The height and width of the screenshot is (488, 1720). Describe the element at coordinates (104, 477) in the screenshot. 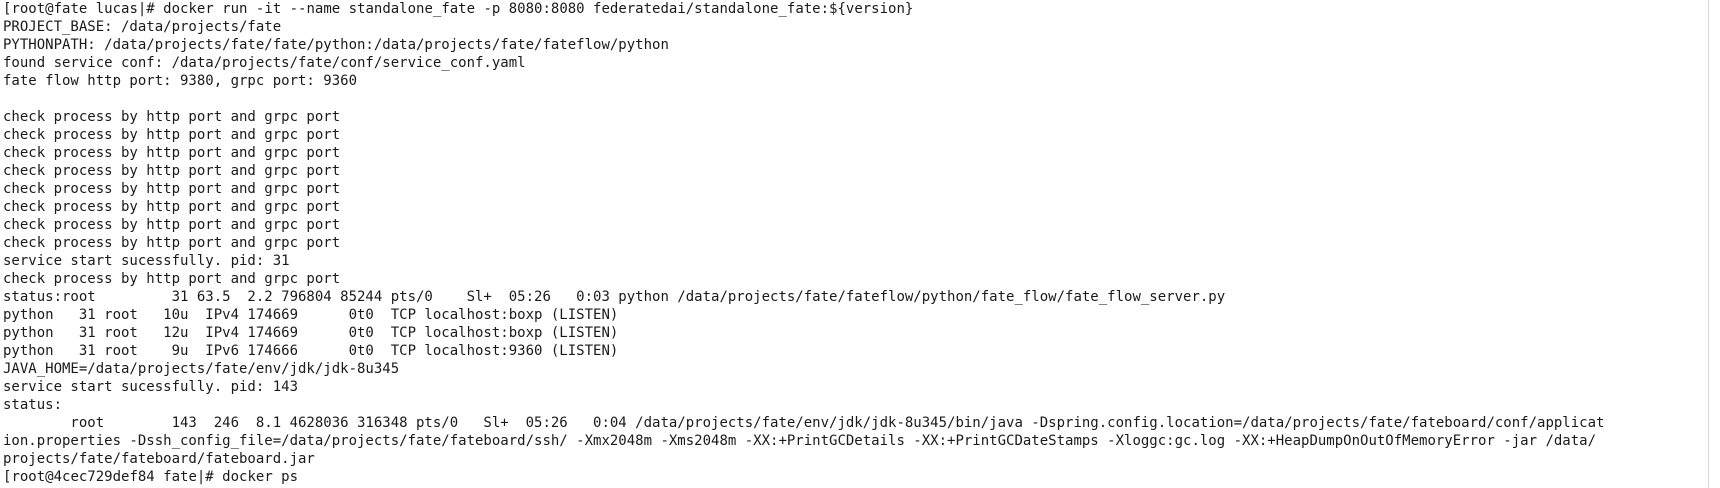

I see `shell-prompt: root@4cec729def84 fate` at that location.